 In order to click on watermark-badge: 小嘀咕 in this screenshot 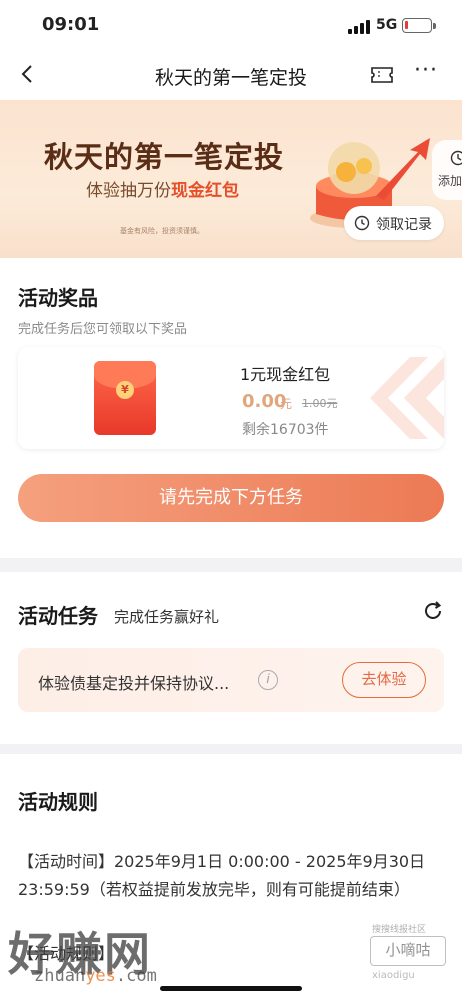, I will do `click(408, 951)`.